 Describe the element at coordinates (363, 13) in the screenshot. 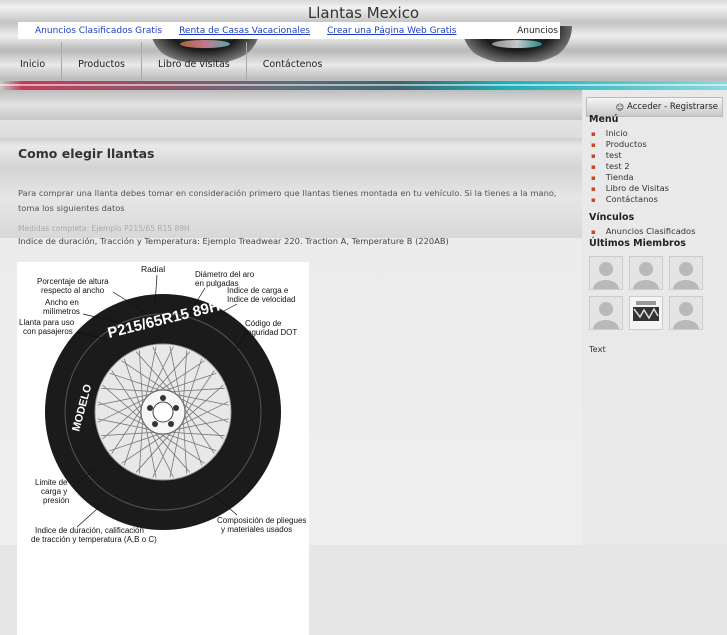

I see `site-title: Llantas Mexico` at that location.